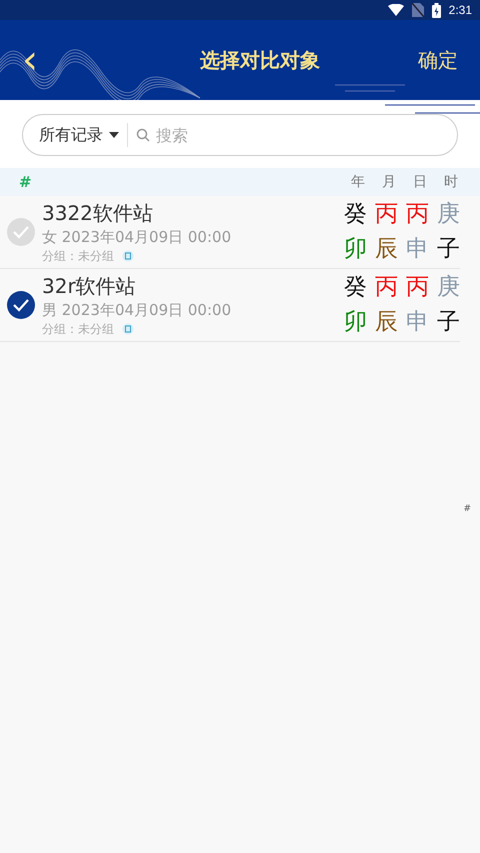  Describe the element at coordinates (418, 10) in the screenshot. I see `no-sim-icon` at that location.